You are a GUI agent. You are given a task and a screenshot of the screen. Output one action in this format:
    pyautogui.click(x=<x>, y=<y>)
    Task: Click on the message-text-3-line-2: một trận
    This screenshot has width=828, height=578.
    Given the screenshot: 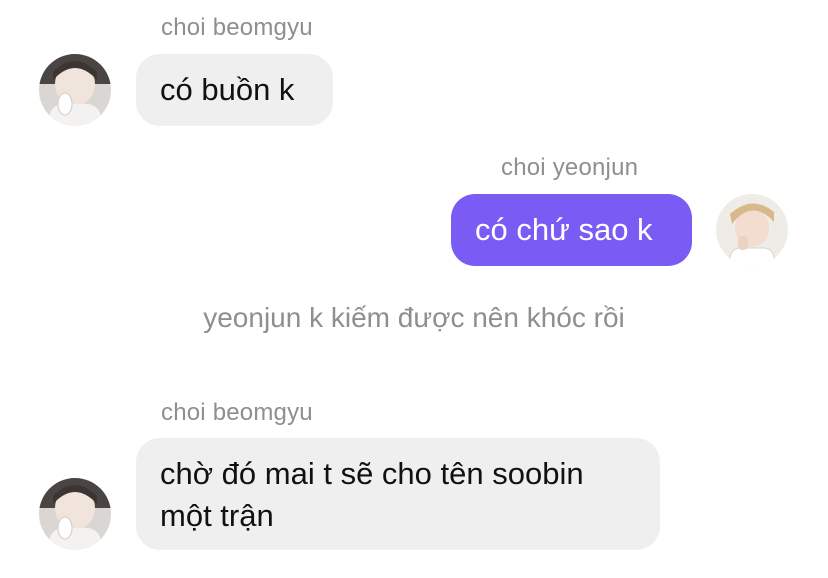 What is the action you would take?
    pyautogui.click(x=217, y=515)
    